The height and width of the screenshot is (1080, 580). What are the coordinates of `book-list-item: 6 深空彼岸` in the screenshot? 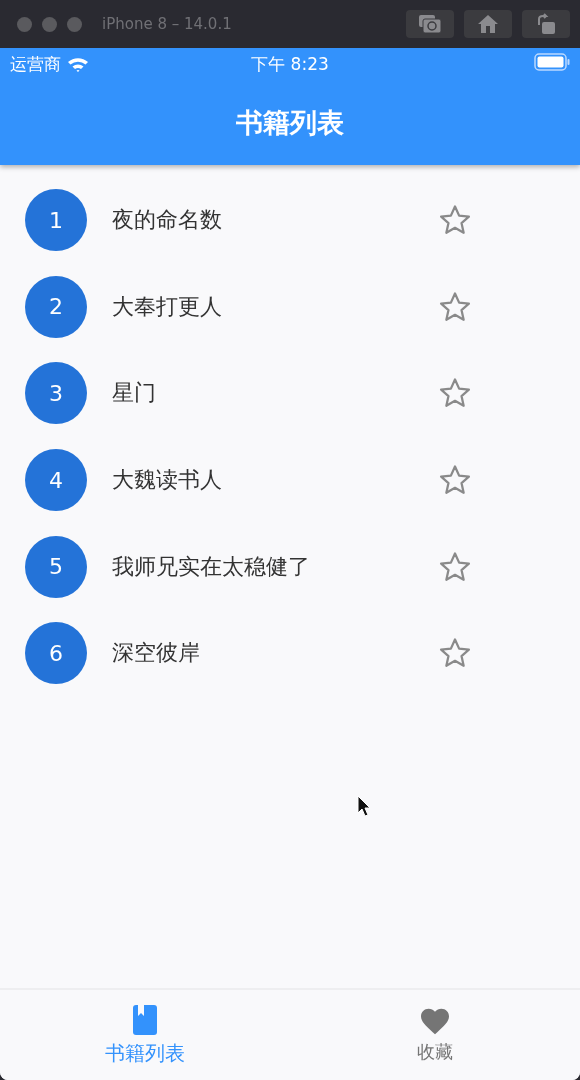 It's located at (290, 653).